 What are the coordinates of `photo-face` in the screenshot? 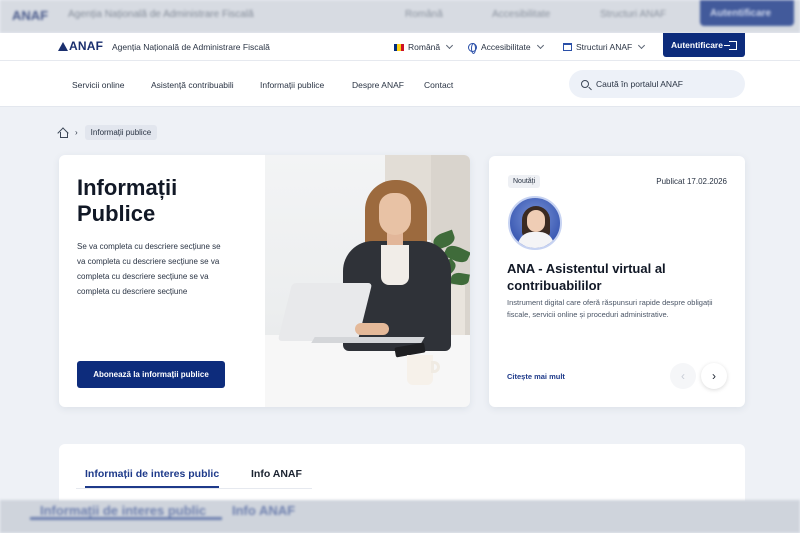 It's located at (395, 214).